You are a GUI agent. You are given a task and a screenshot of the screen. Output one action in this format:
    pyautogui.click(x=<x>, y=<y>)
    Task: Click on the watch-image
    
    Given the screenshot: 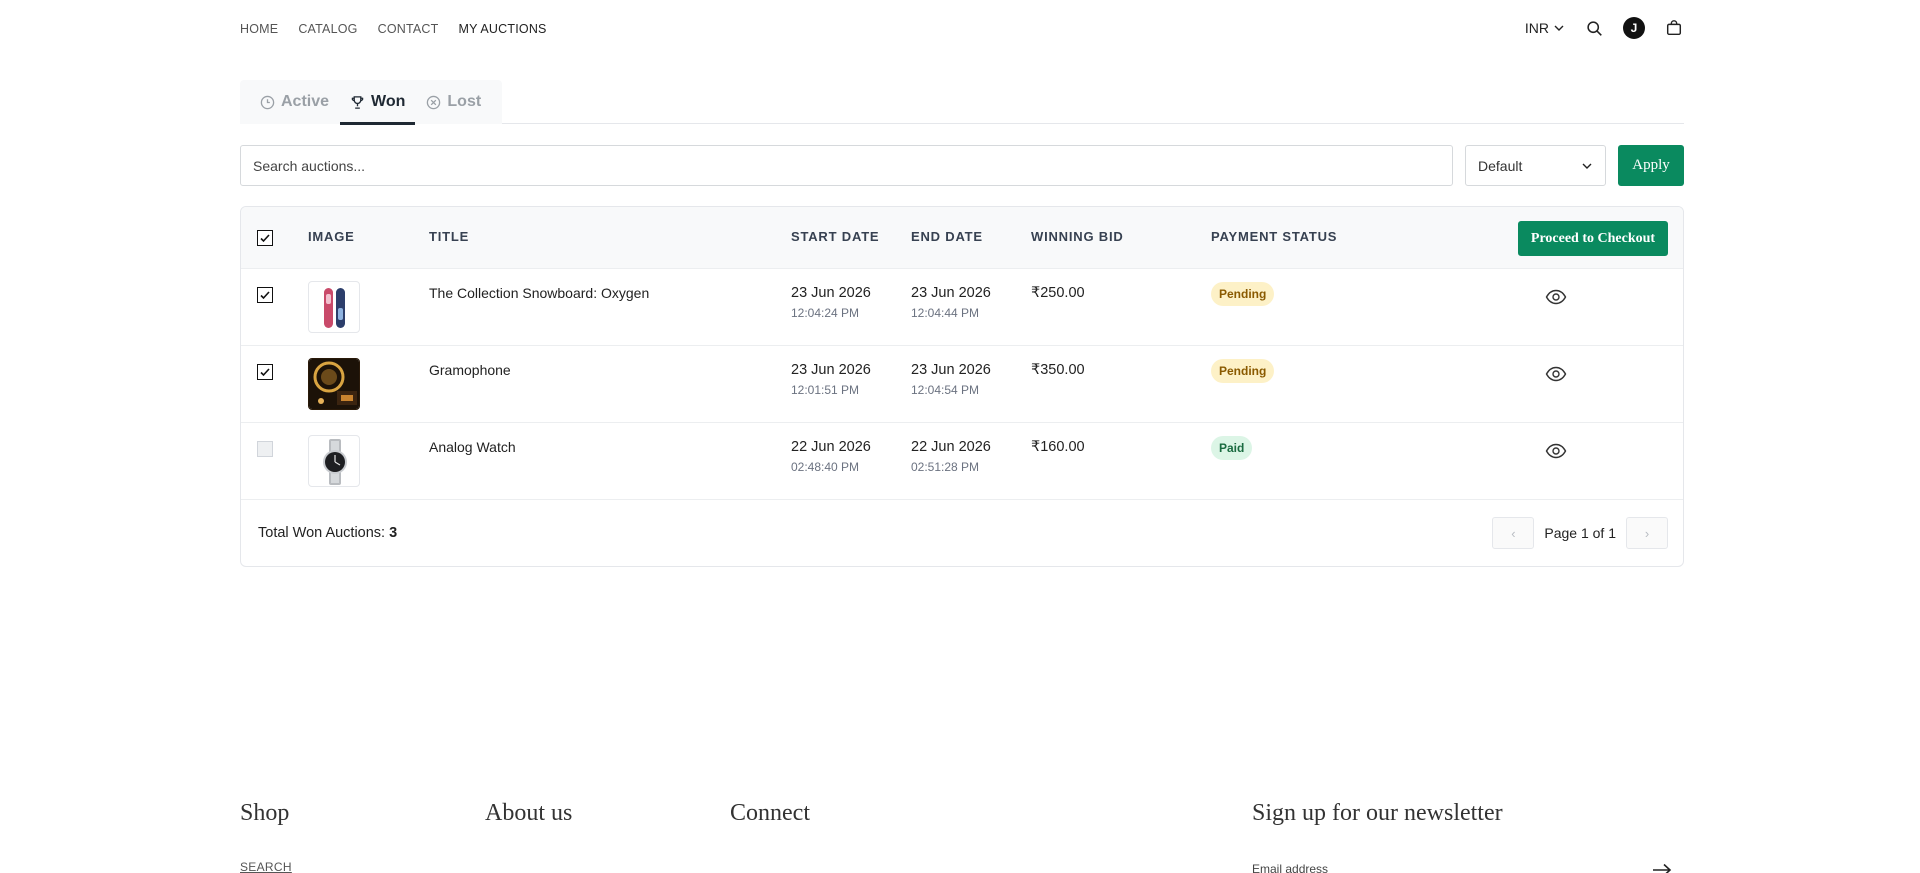 What is the action you would take?
    pyautogui.click(x=335, y=462)
    